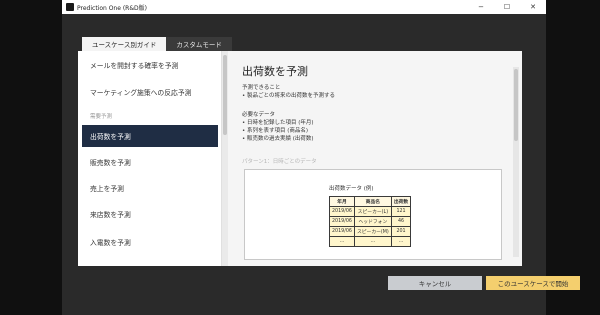  Describe the element at coordinates (351, 189) in the screenshot. I see `example-title: 出荷数データ (例)` at that location.